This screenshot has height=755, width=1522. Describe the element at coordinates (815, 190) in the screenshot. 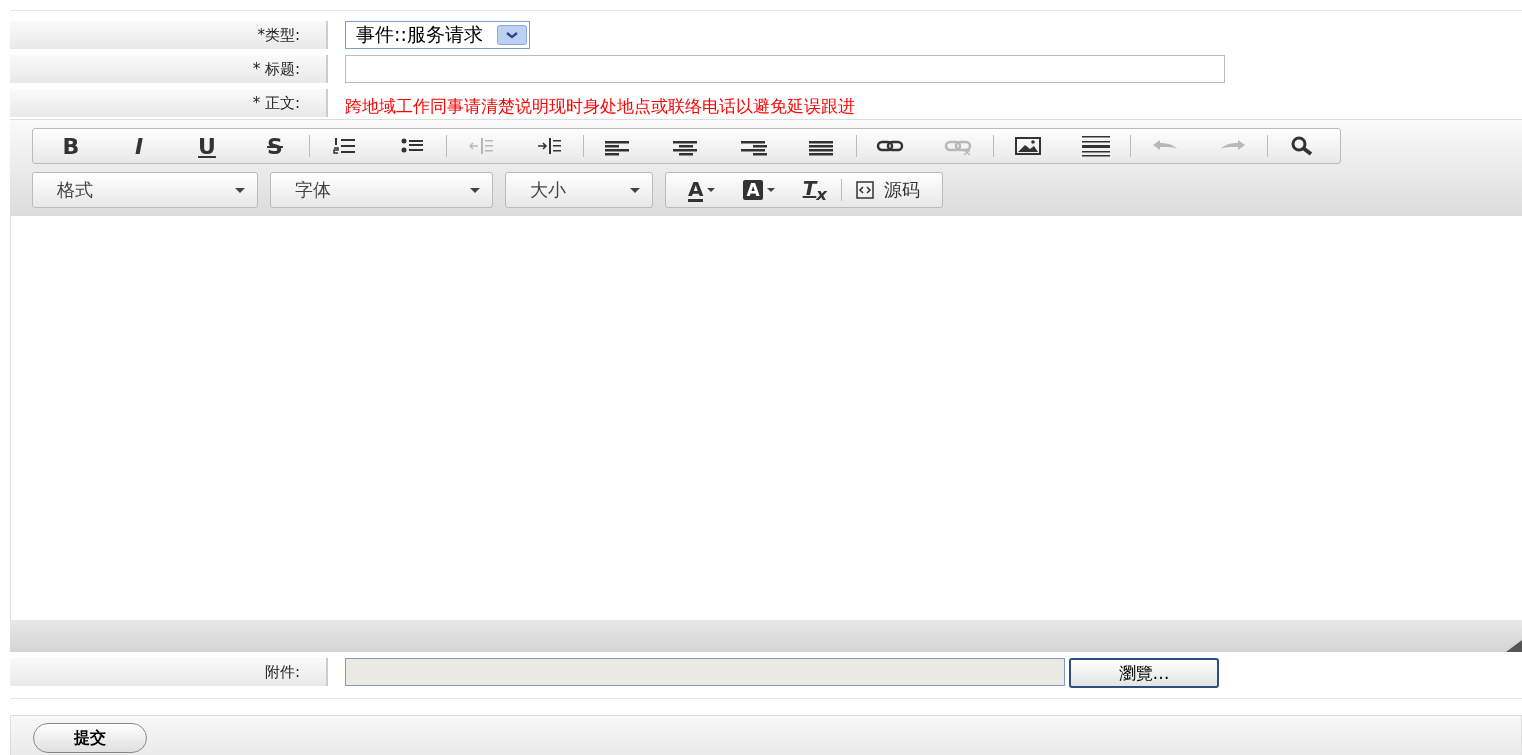

I see `remove-format-button: T$_{x}$` at that location.